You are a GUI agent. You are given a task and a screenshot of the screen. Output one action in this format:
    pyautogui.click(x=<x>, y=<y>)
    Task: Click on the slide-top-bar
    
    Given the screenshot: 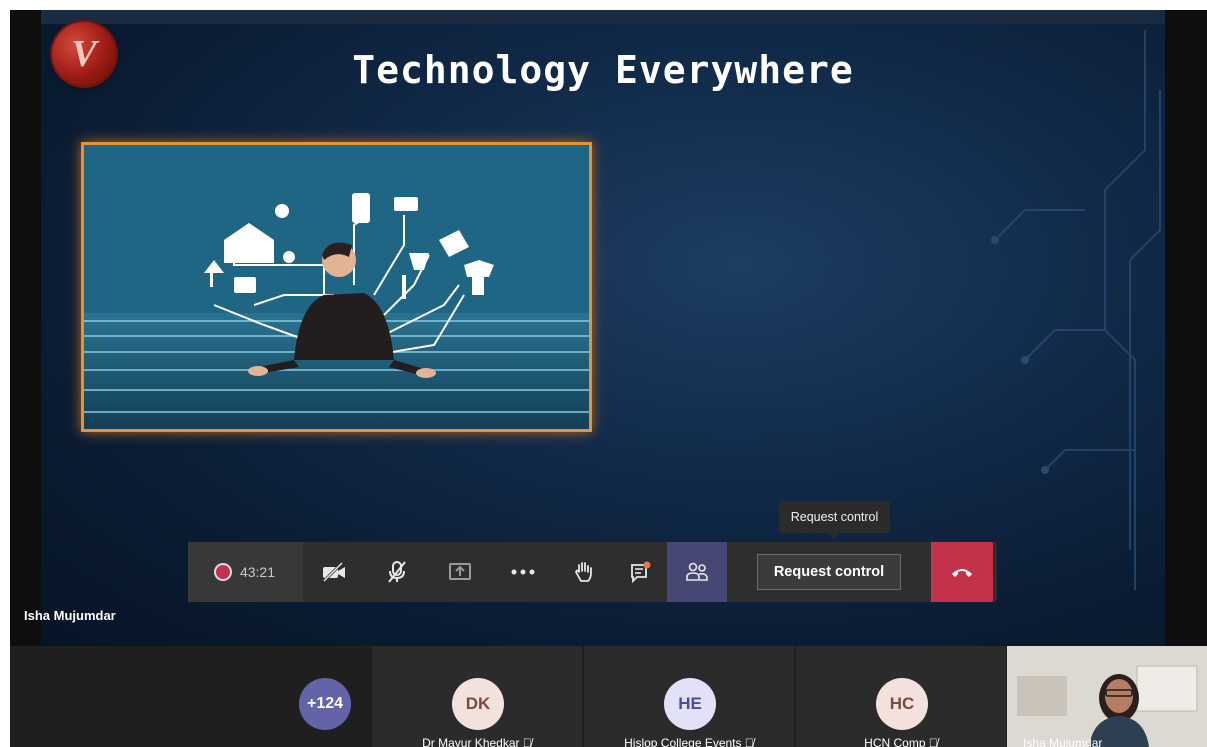 What is the action you would take?
    pyautogui.click(x=603, y=17)
    